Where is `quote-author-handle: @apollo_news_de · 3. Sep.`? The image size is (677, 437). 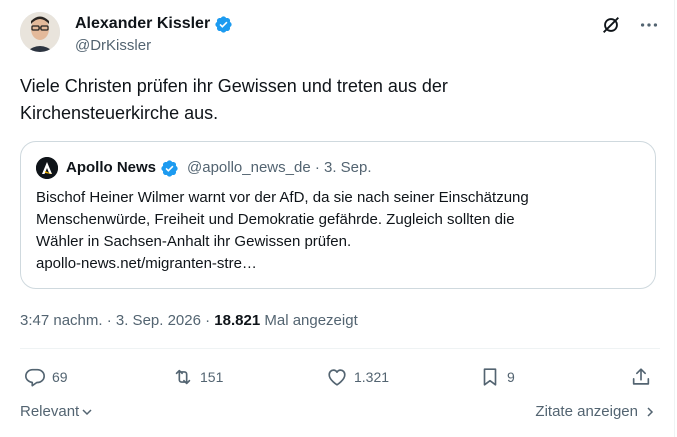
quote-author-handle: @apollo_news_de · 3. Sep. is located at coordinates (279, 167).